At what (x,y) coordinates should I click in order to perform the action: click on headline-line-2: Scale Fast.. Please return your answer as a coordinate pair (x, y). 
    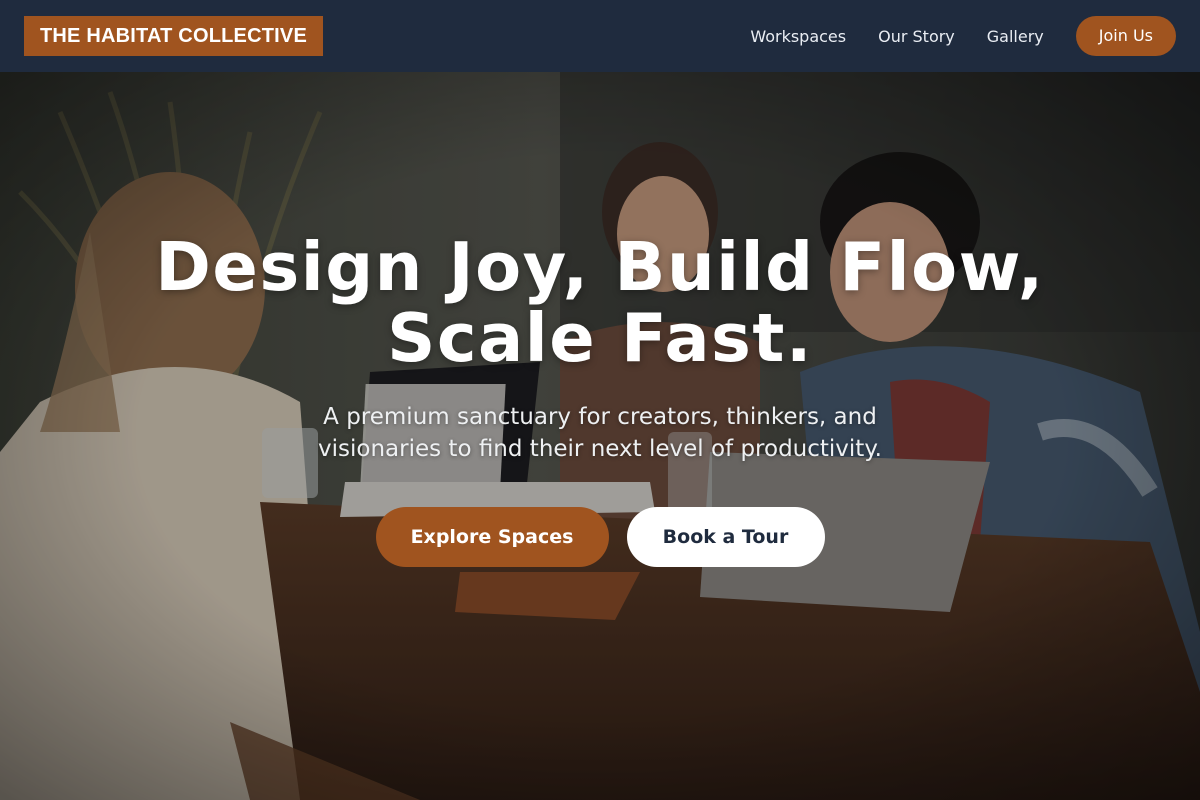
    Looking at the image, I should click on (600, 338).